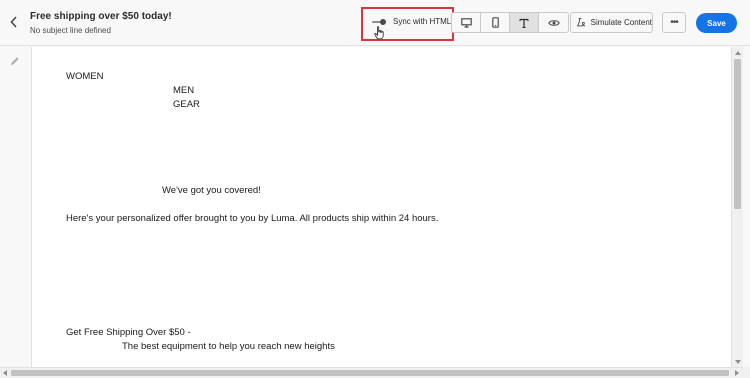 The image size is (750, 378). I want to click on mobile-icon, so click(495, 22).